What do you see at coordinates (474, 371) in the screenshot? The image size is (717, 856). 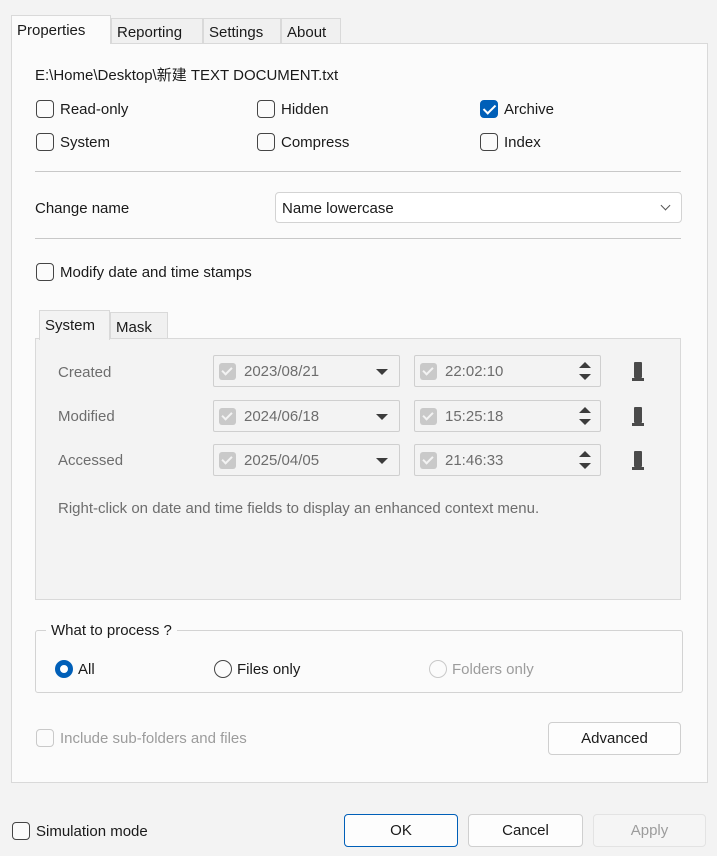 I see `created-time: 22:02:10` at bounding box center [474, 371].